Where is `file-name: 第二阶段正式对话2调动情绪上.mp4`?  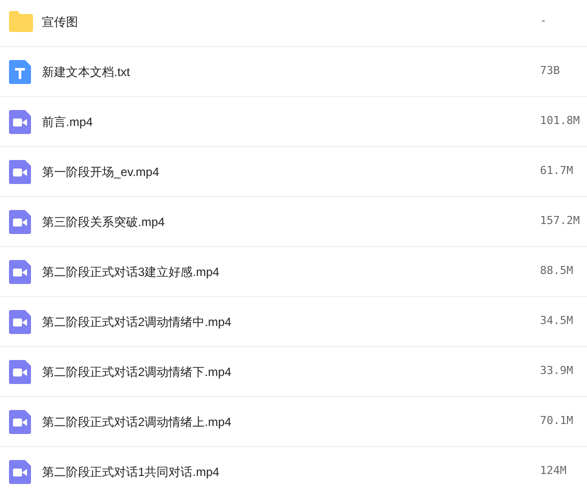 file-name: 第二阶段正式对话2调动情绪上.mp4 is located at coordinates (291, 421).